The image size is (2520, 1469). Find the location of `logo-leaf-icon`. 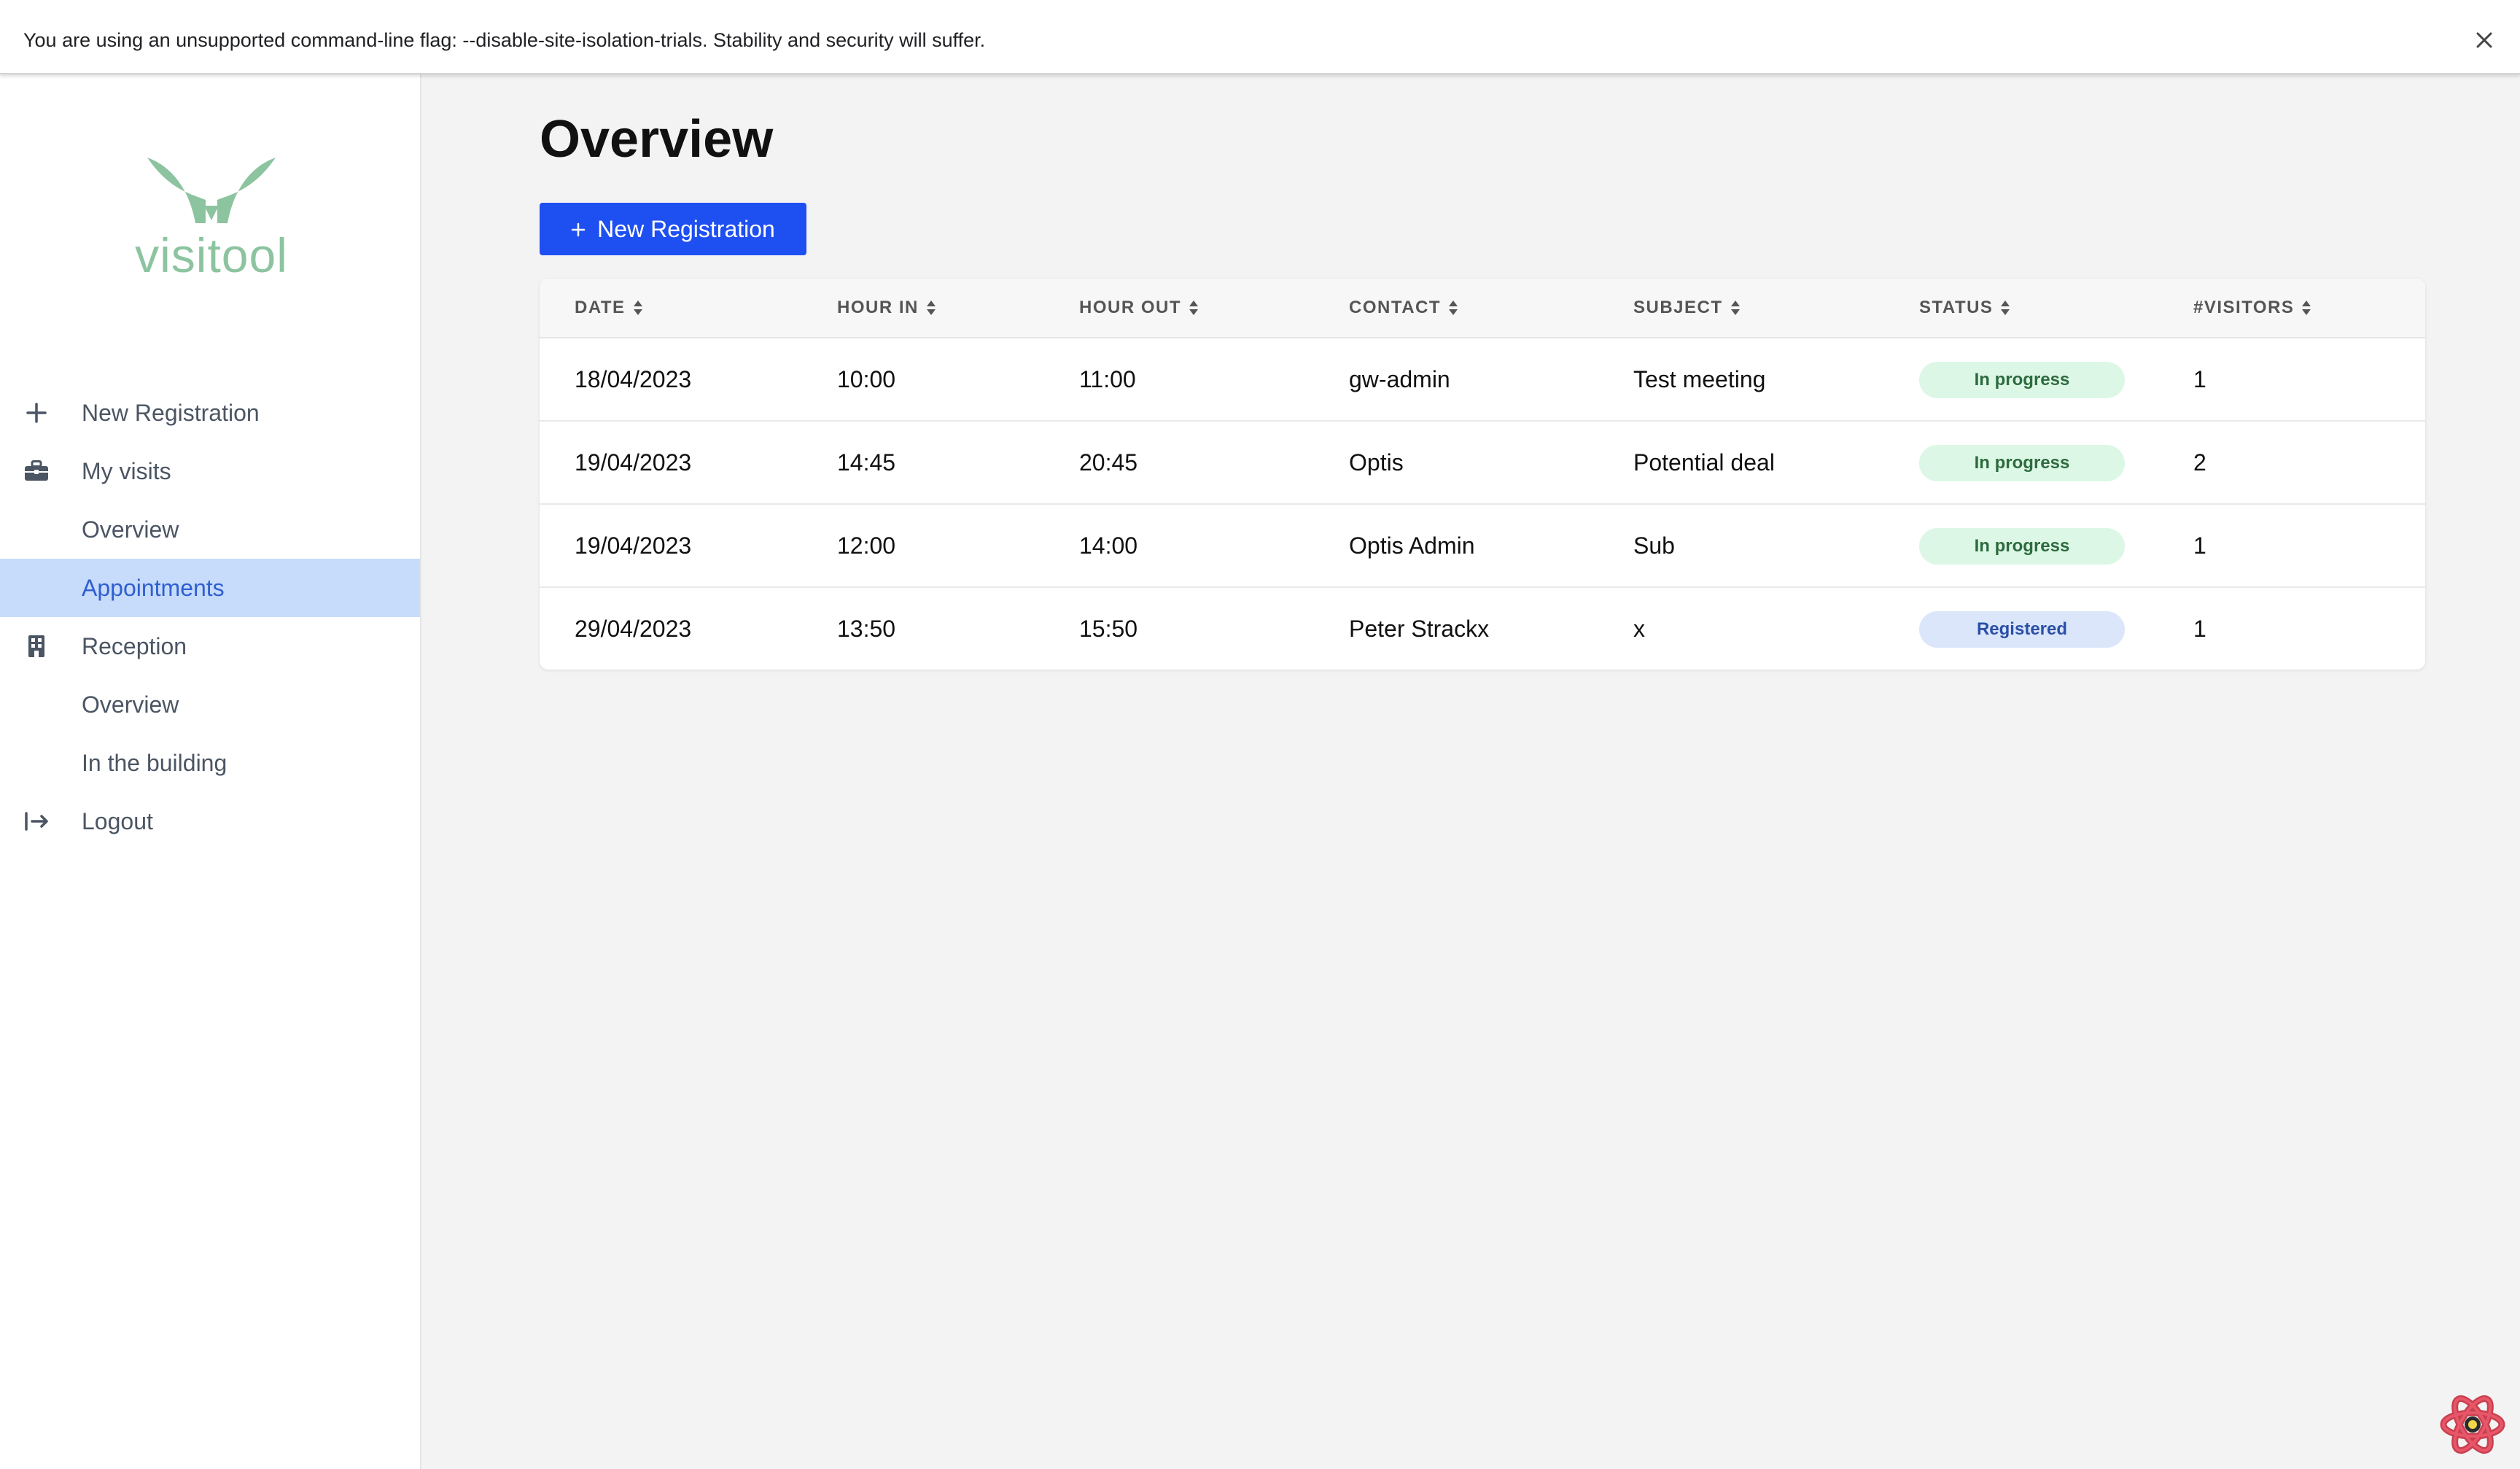

logo-leaf-icon is located at coordinates (211, 190).